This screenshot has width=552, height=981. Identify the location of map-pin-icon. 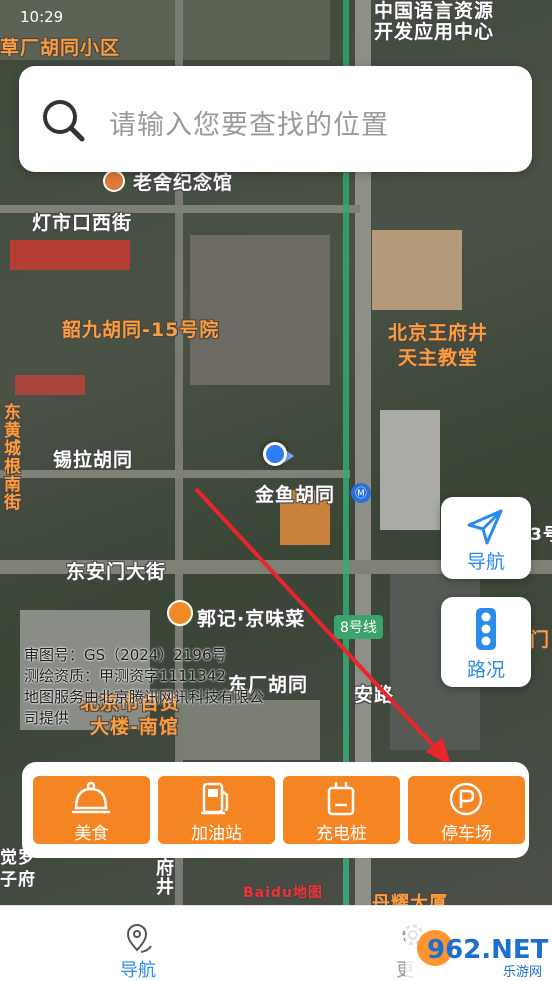
(139, 938).